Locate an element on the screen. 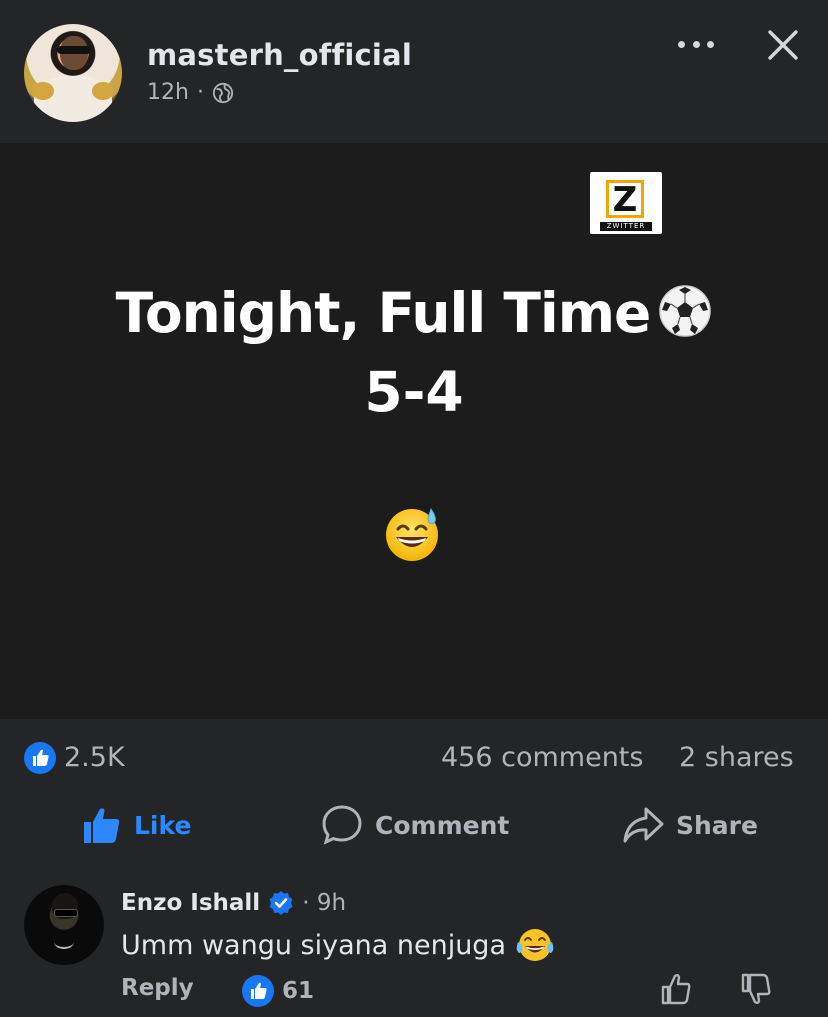 This screenshot has width=828, height=1017. share-icon is located at coordinates (643, 825).